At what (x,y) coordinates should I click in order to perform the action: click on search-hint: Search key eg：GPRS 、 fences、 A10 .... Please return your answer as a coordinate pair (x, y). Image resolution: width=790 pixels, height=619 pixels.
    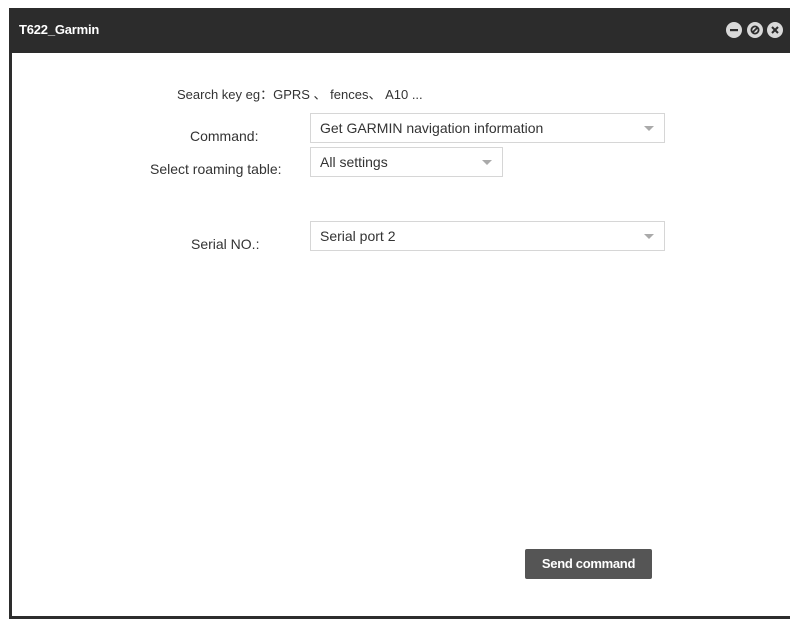
    Looking at the image, I should click on (300, 94).